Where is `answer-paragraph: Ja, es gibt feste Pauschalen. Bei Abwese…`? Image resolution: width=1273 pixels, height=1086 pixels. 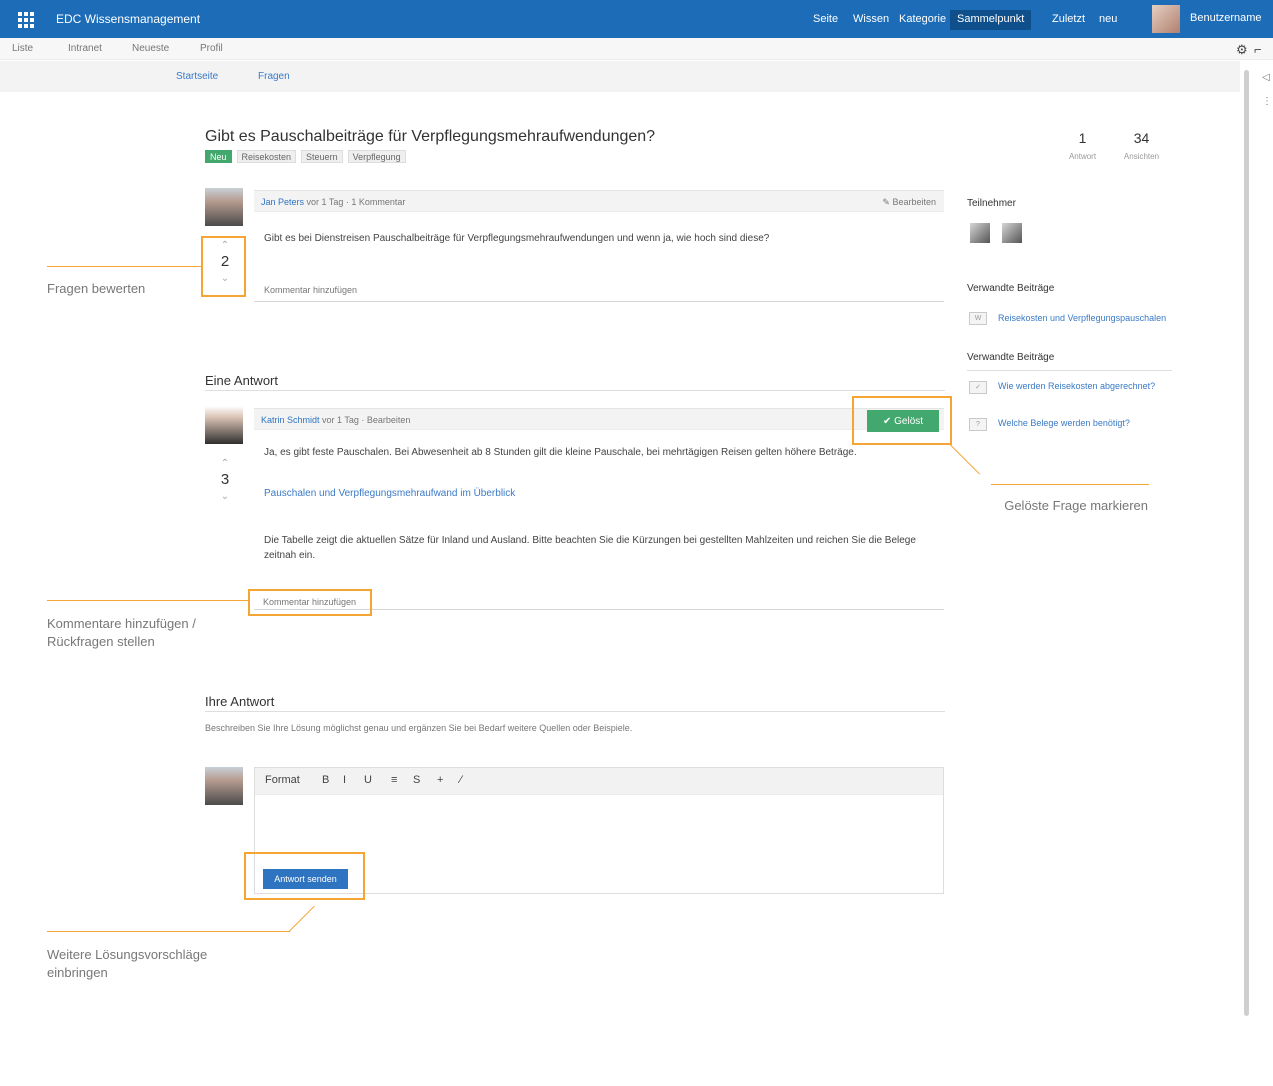
answer-paragraph: Ja, es gibt feste Pauschalen. Bei Abwese… is located at coordinates (560, 452).